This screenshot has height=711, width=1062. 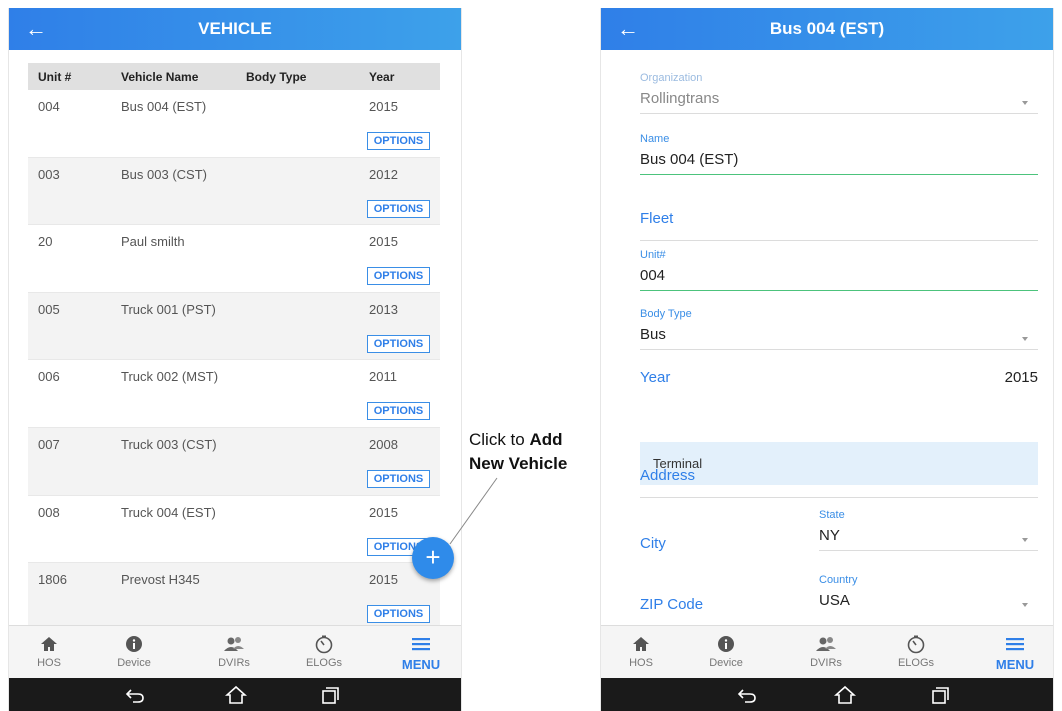 What do you see at coordinates (826, 663) in the screenshot?
I see `nav-label: DVIRs` at bounding box center [826, 663].